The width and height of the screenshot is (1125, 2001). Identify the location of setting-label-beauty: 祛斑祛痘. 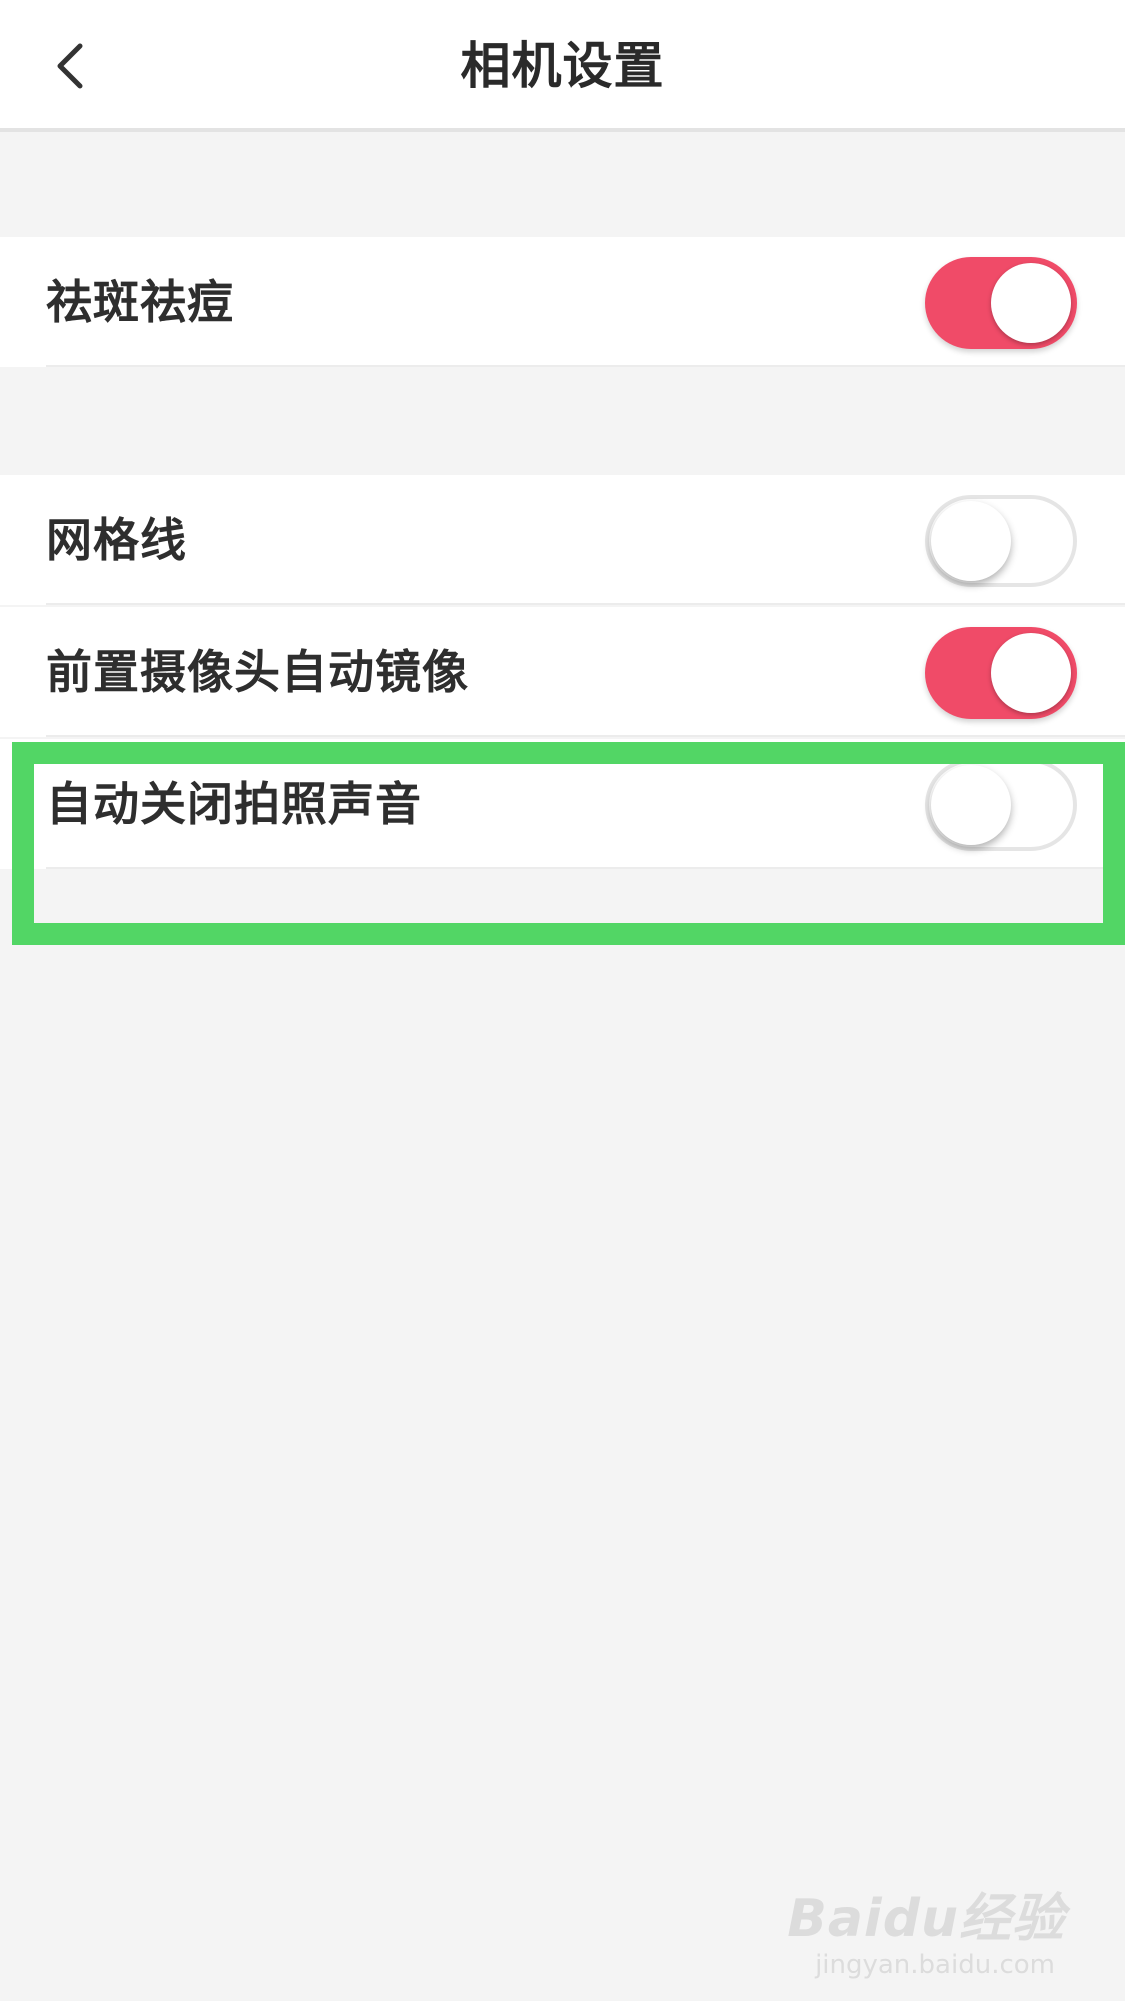
(140, 302).